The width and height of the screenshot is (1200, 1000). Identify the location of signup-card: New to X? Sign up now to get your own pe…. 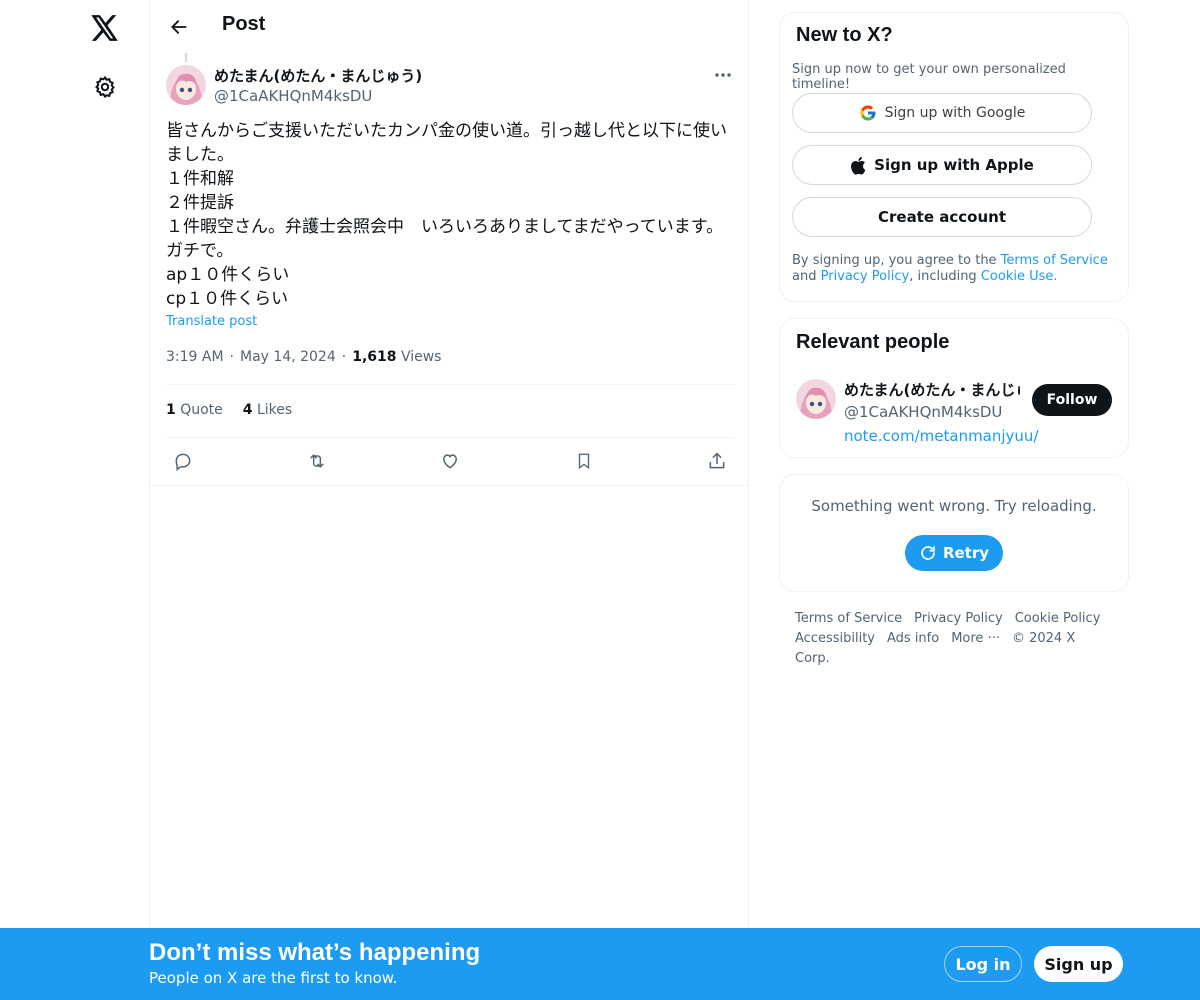
(954, 157).